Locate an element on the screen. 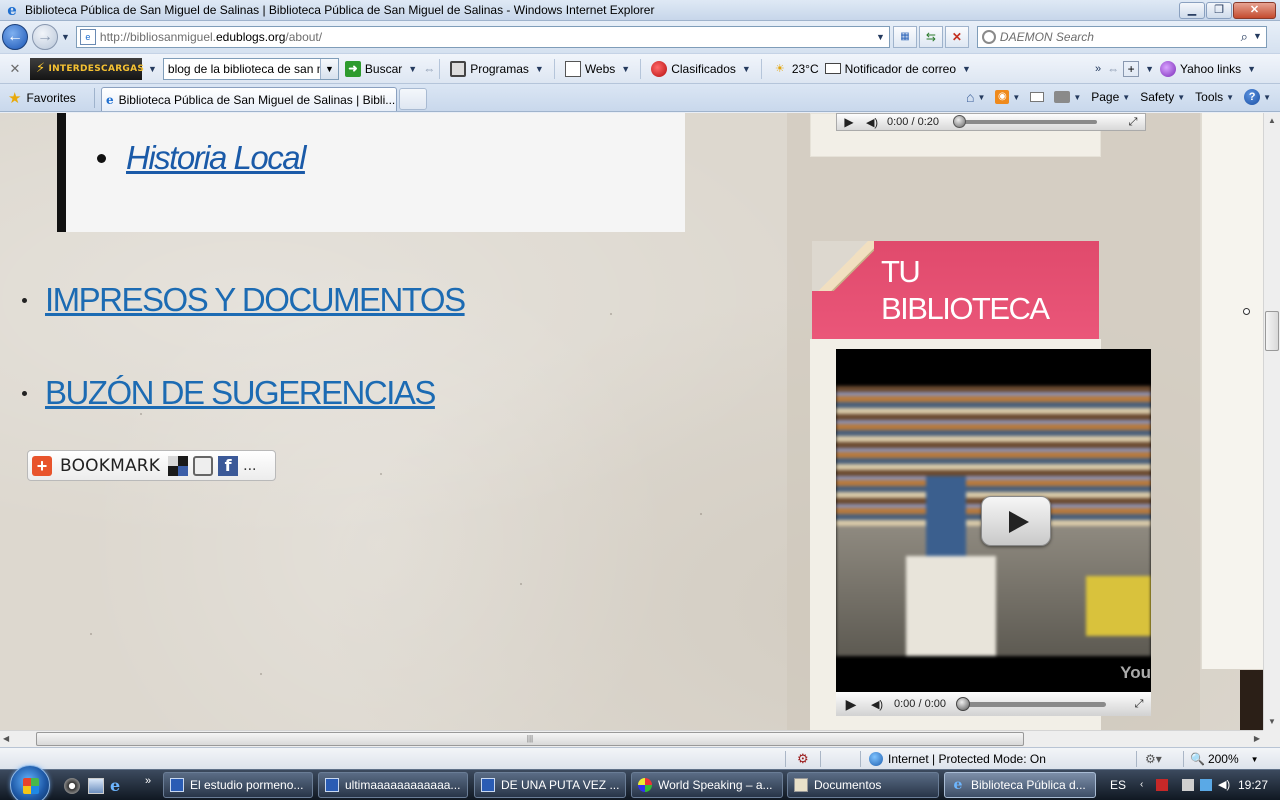 This screenshot has width=1280, height=800. recent-pages-dropdown: ▼ is located at coordinates (65, 37).